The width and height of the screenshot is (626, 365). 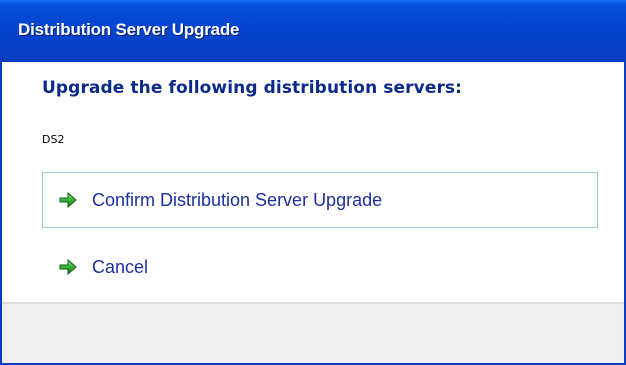 I want to click on server-list: DS2, so click(x=53, y=139).